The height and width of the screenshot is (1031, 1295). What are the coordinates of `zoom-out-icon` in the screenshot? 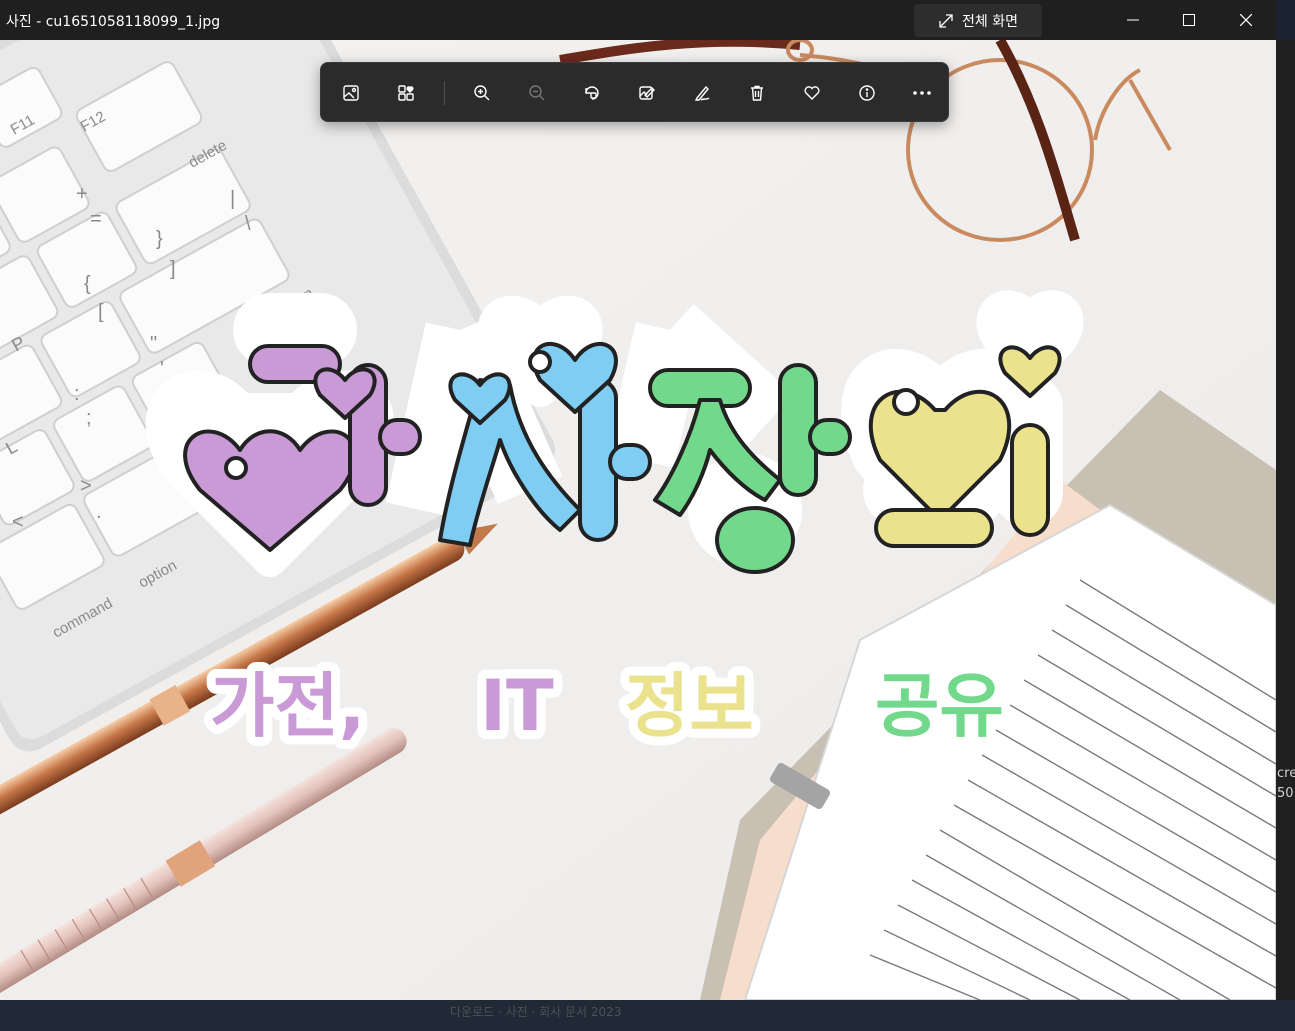 It's located at (537, 93).